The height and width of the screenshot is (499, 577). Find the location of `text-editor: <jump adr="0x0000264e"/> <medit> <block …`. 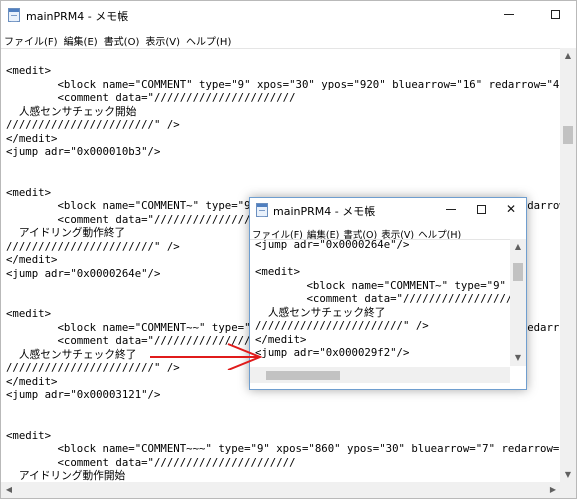

text-editor: <jump adr="0x0000264e"/> <medit> <block … is located at coordinates (380, 303).